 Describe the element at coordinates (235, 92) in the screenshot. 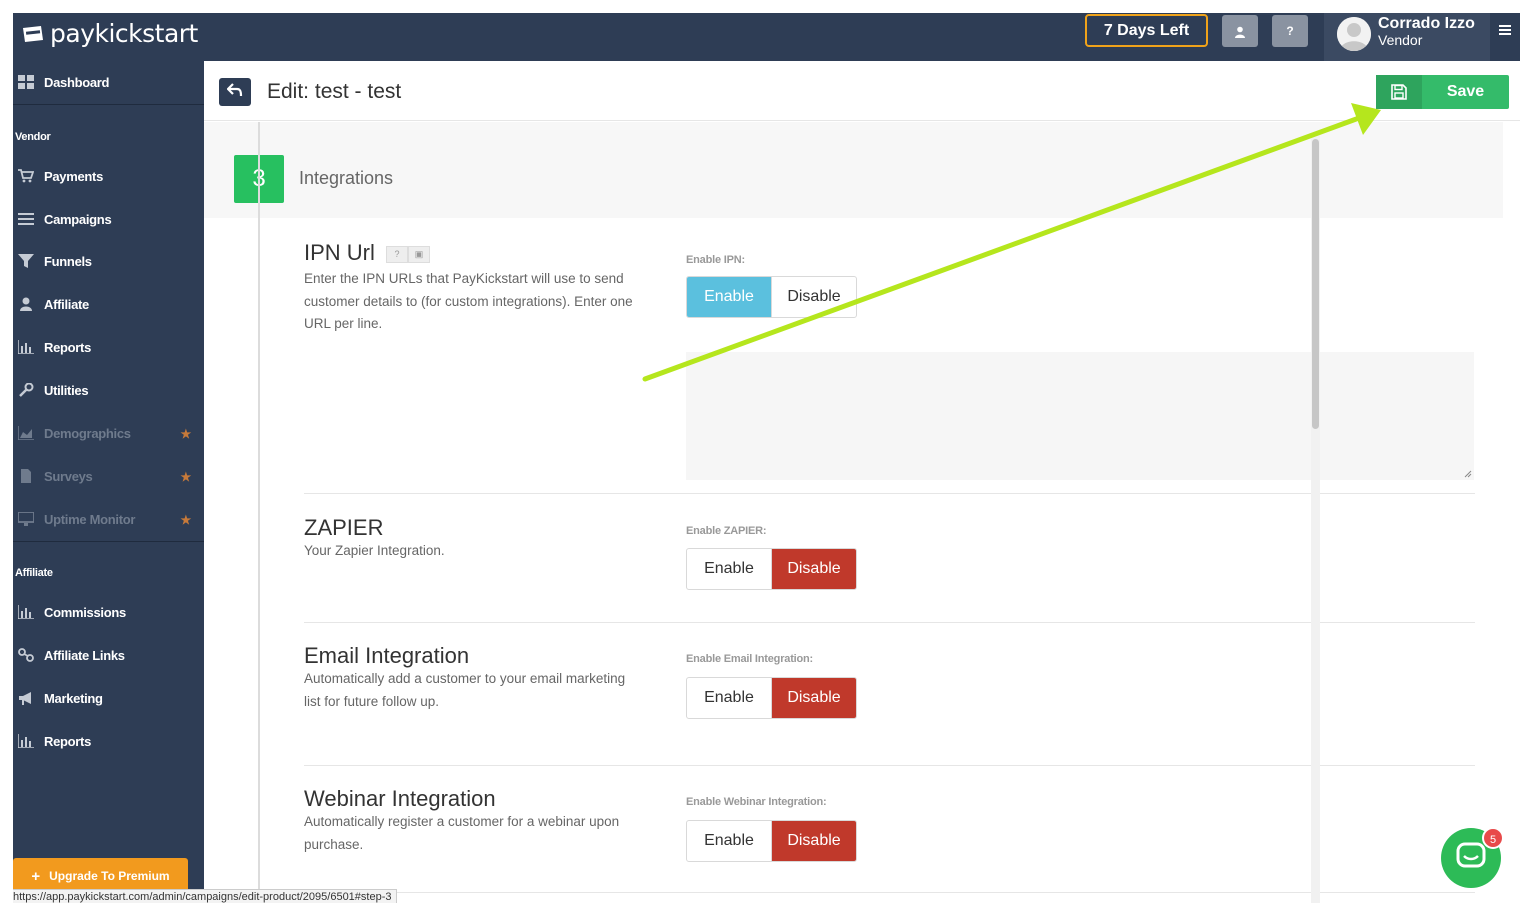

I see `back-button` at that location.